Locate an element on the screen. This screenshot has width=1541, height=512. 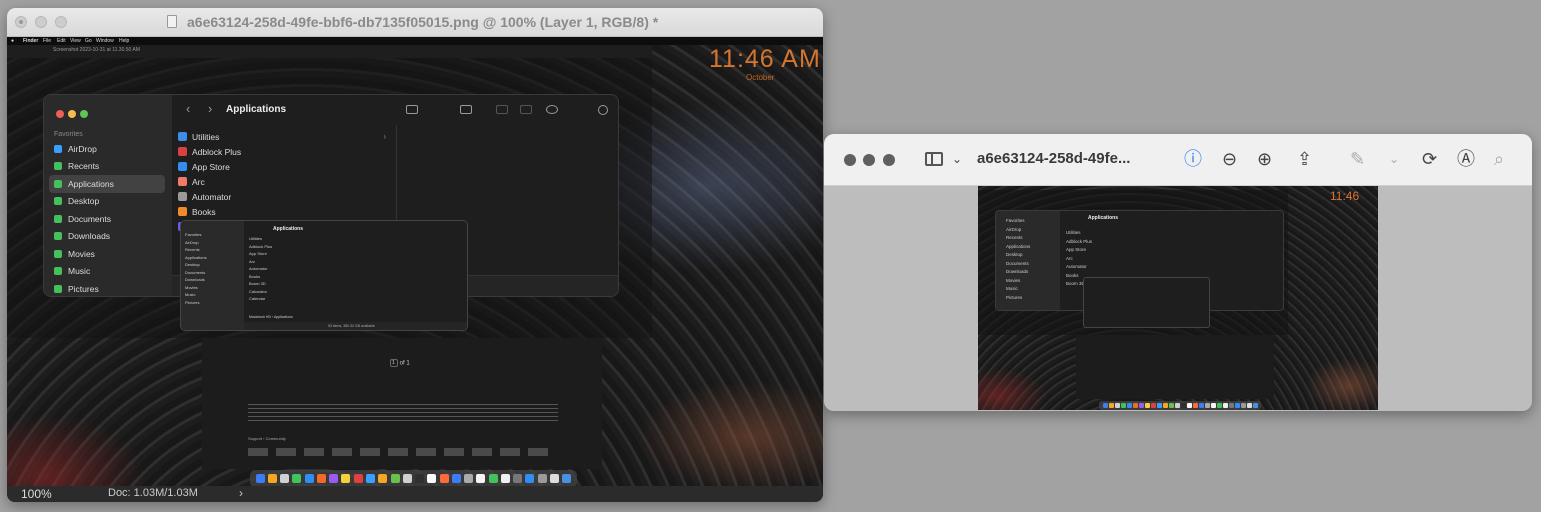
sidebar-item: AirDrop is located at coordinates (107, 149).